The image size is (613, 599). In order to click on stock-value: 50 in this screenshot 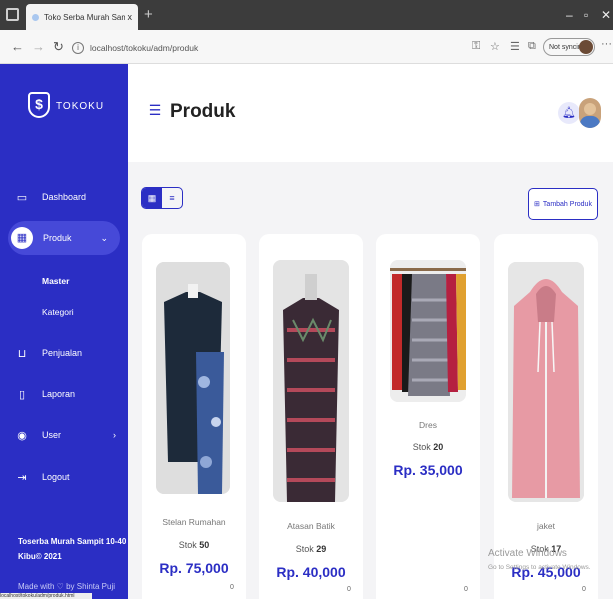, I will do `click(204, 545)`.